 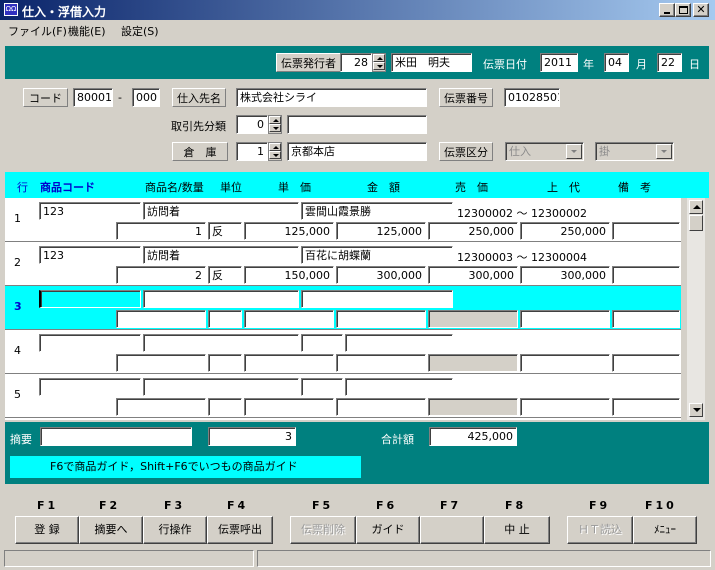 I want to click on upper-price-field: 250,000, so click(x=565, y=231).